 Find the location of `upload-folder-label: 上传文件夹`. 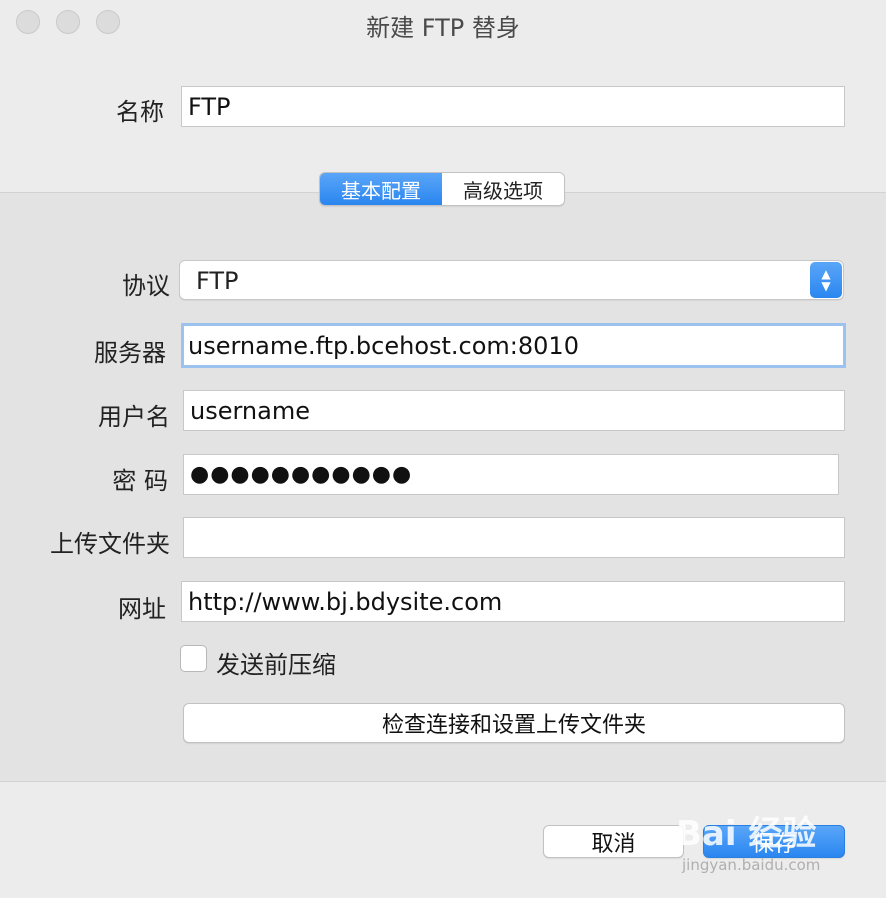

upload-folder-label: 上传文件夹 is located at coordinates (110, 544).